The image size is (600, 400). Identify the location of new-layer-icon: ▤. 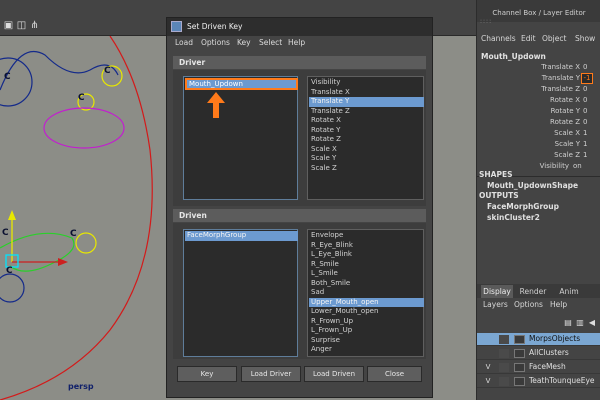
(568, 323).